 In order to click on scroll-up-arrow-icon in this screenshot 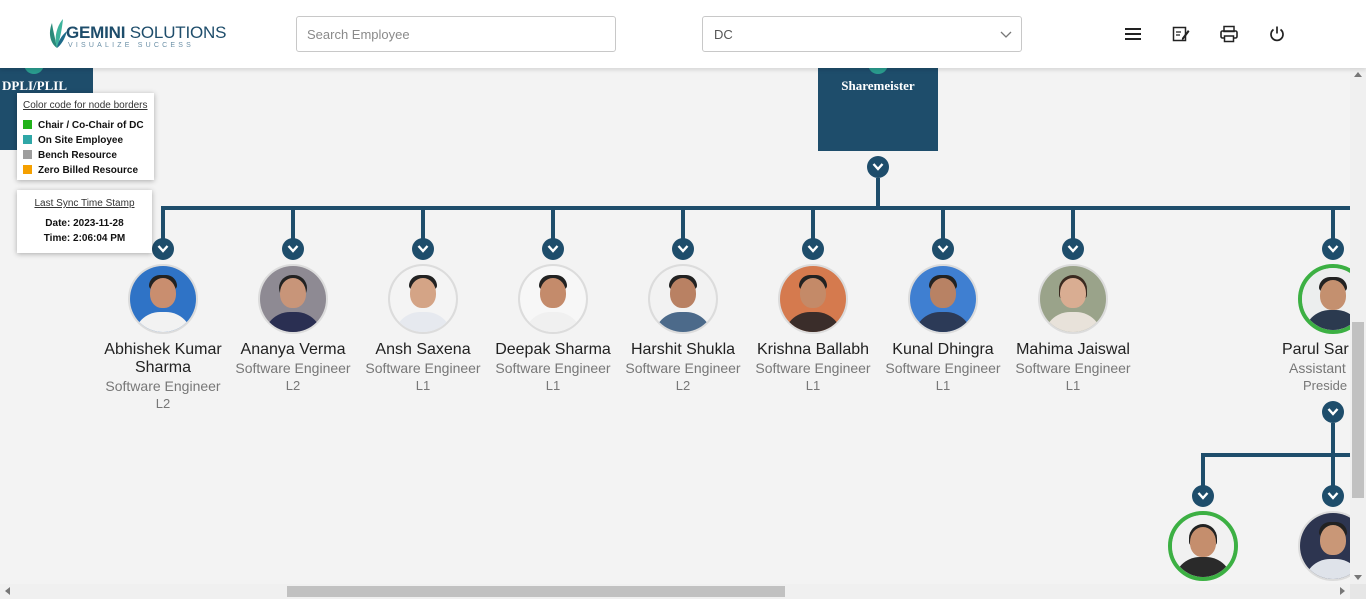, I will do `click(1358, 74)`.